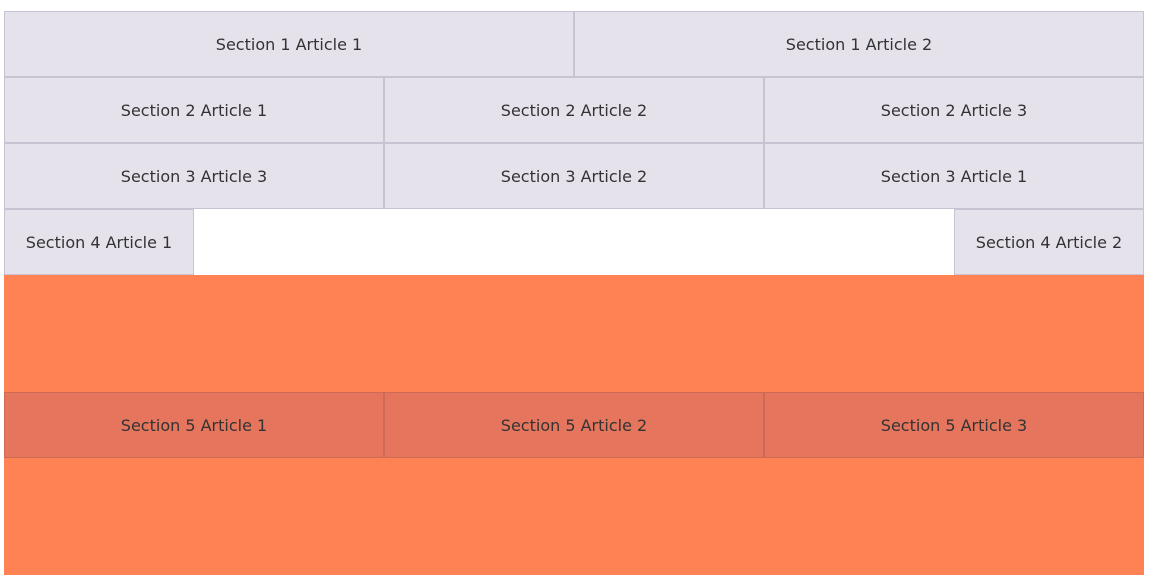  I want to click on section-1: Section 1 Article 1 Section 1 Article 2, so click(574, 44).